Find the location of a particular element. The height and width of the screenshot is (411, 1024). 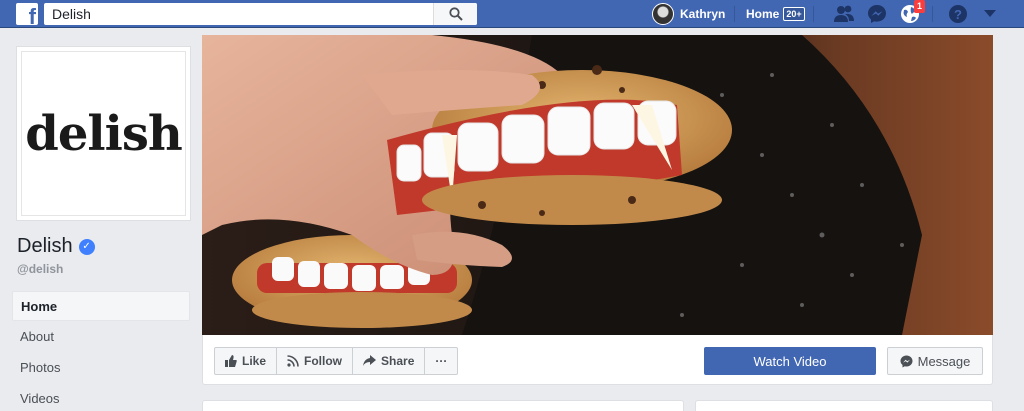

composer-card is located at coordinates (443, 405).